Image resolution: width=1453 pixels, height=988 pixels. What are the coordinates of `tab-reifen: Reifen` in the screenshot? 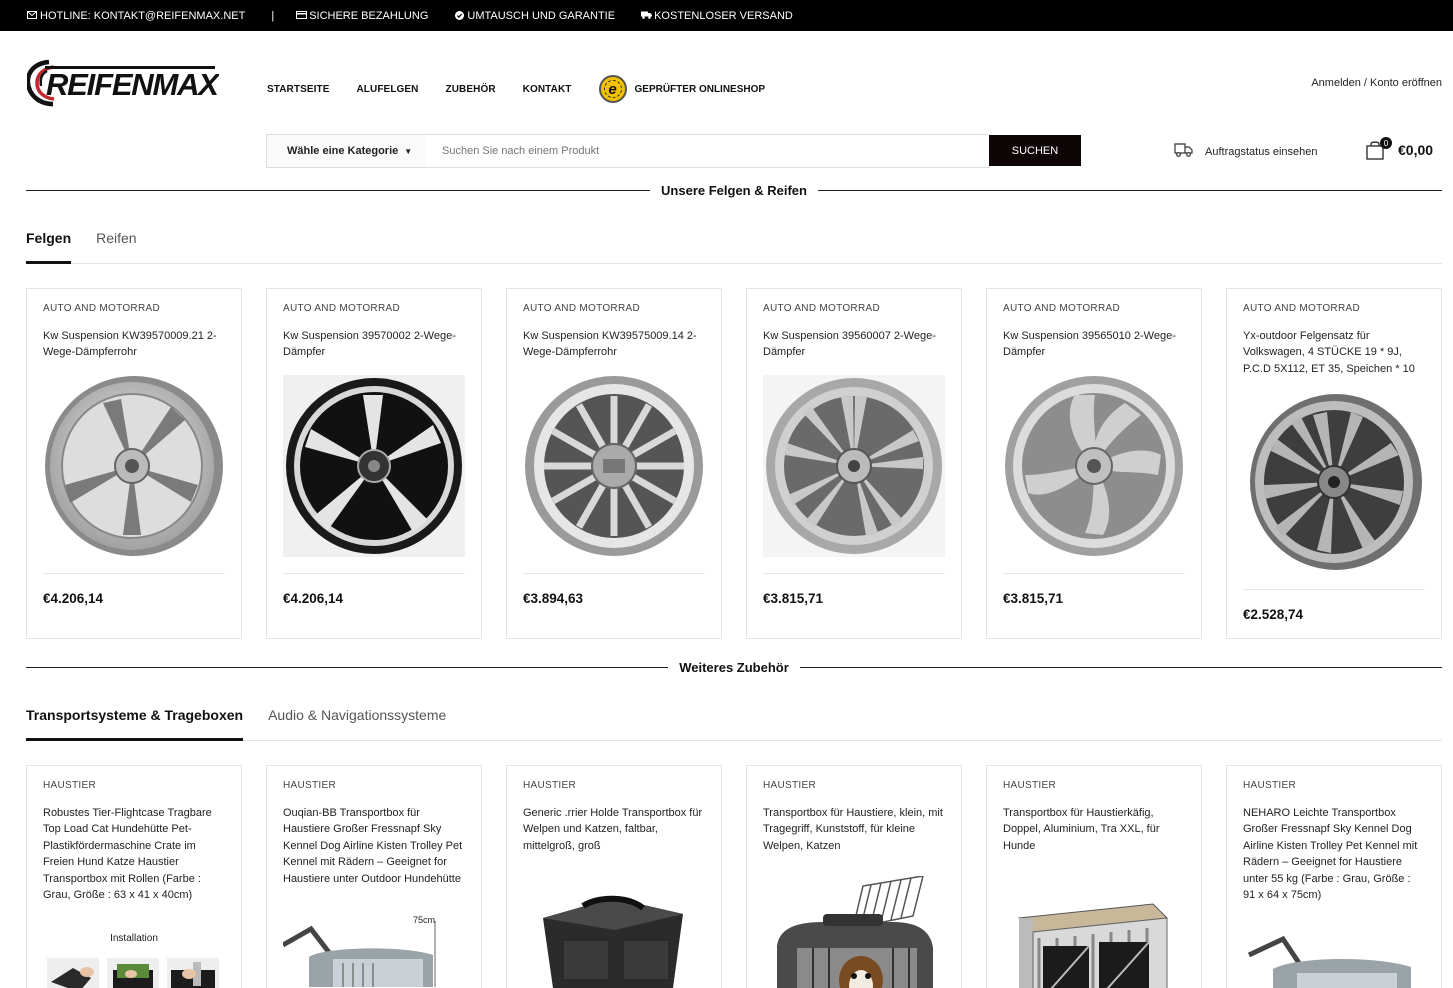 It's located at (116, 245).